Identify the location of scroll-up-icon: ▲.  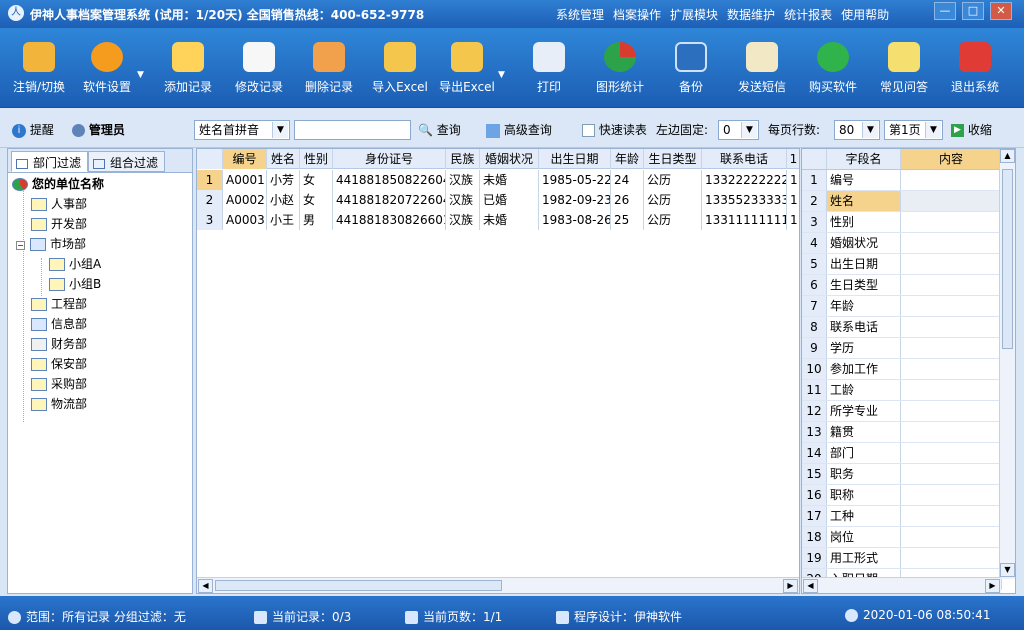
(1007, 156).